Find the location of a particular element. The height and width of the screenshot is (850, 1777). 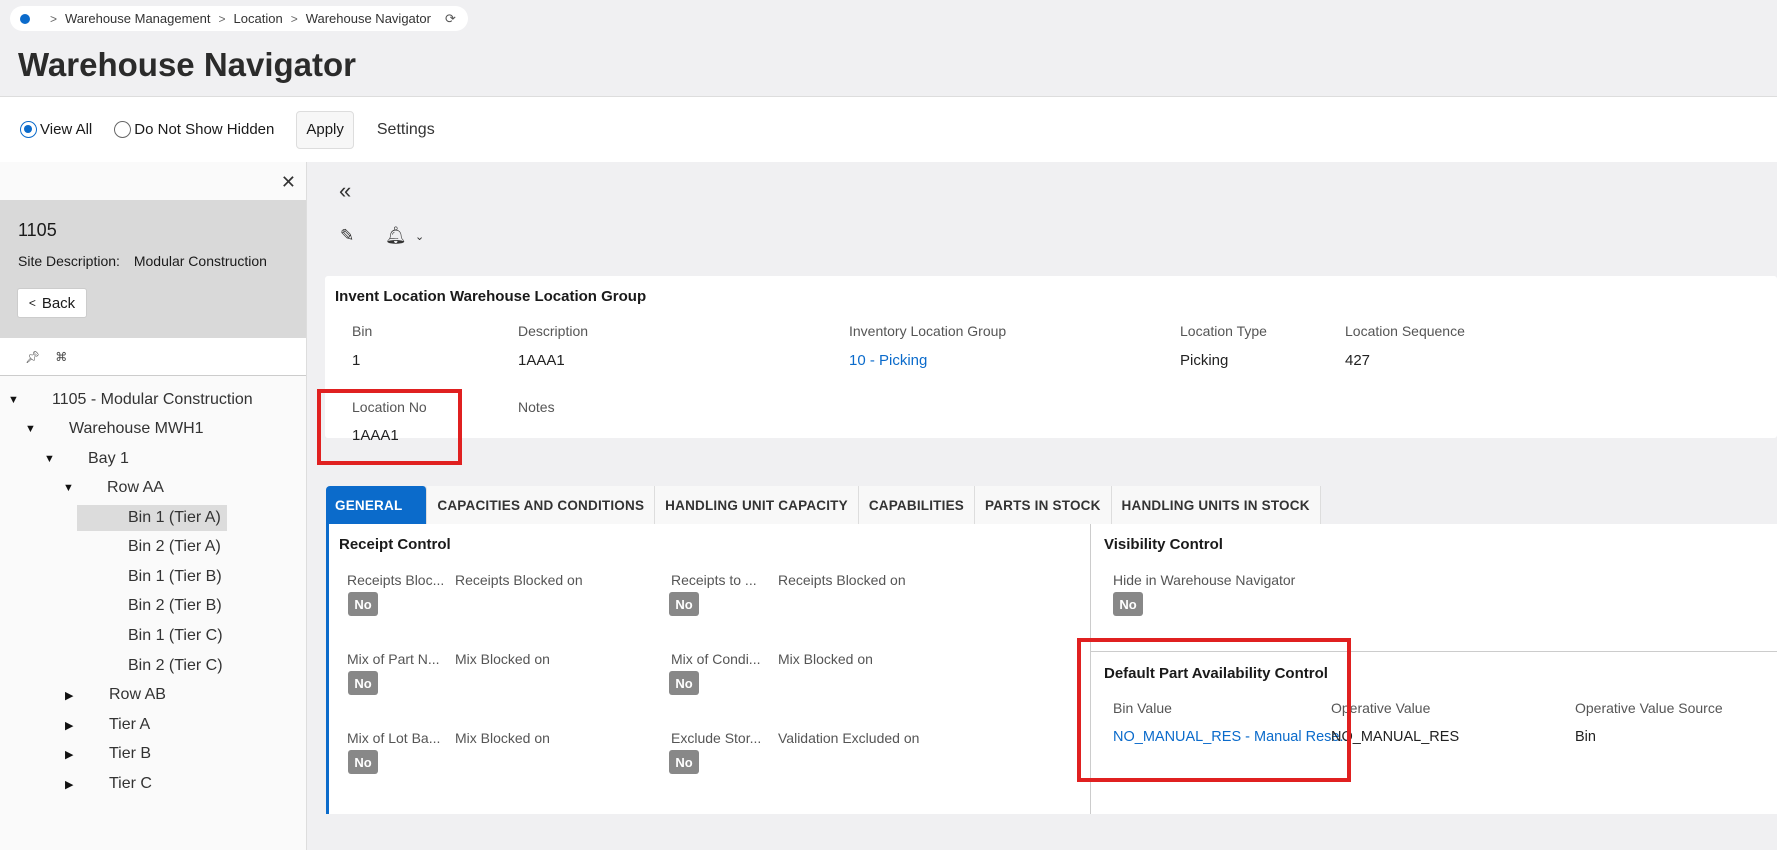

inventory-location-group-label: Inventory Location Group is located at coordinates (928, 331).